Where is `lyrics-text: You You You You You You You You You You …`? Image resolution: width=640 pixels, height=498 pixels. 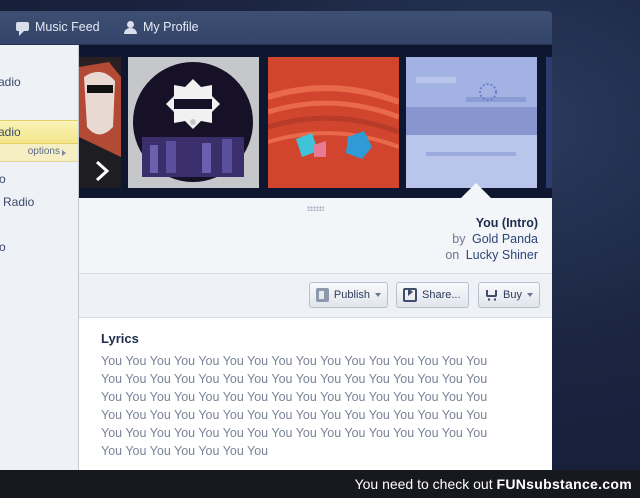 lyrics-text: You You You You You You You You You You … is located at coordinates (321, 406).